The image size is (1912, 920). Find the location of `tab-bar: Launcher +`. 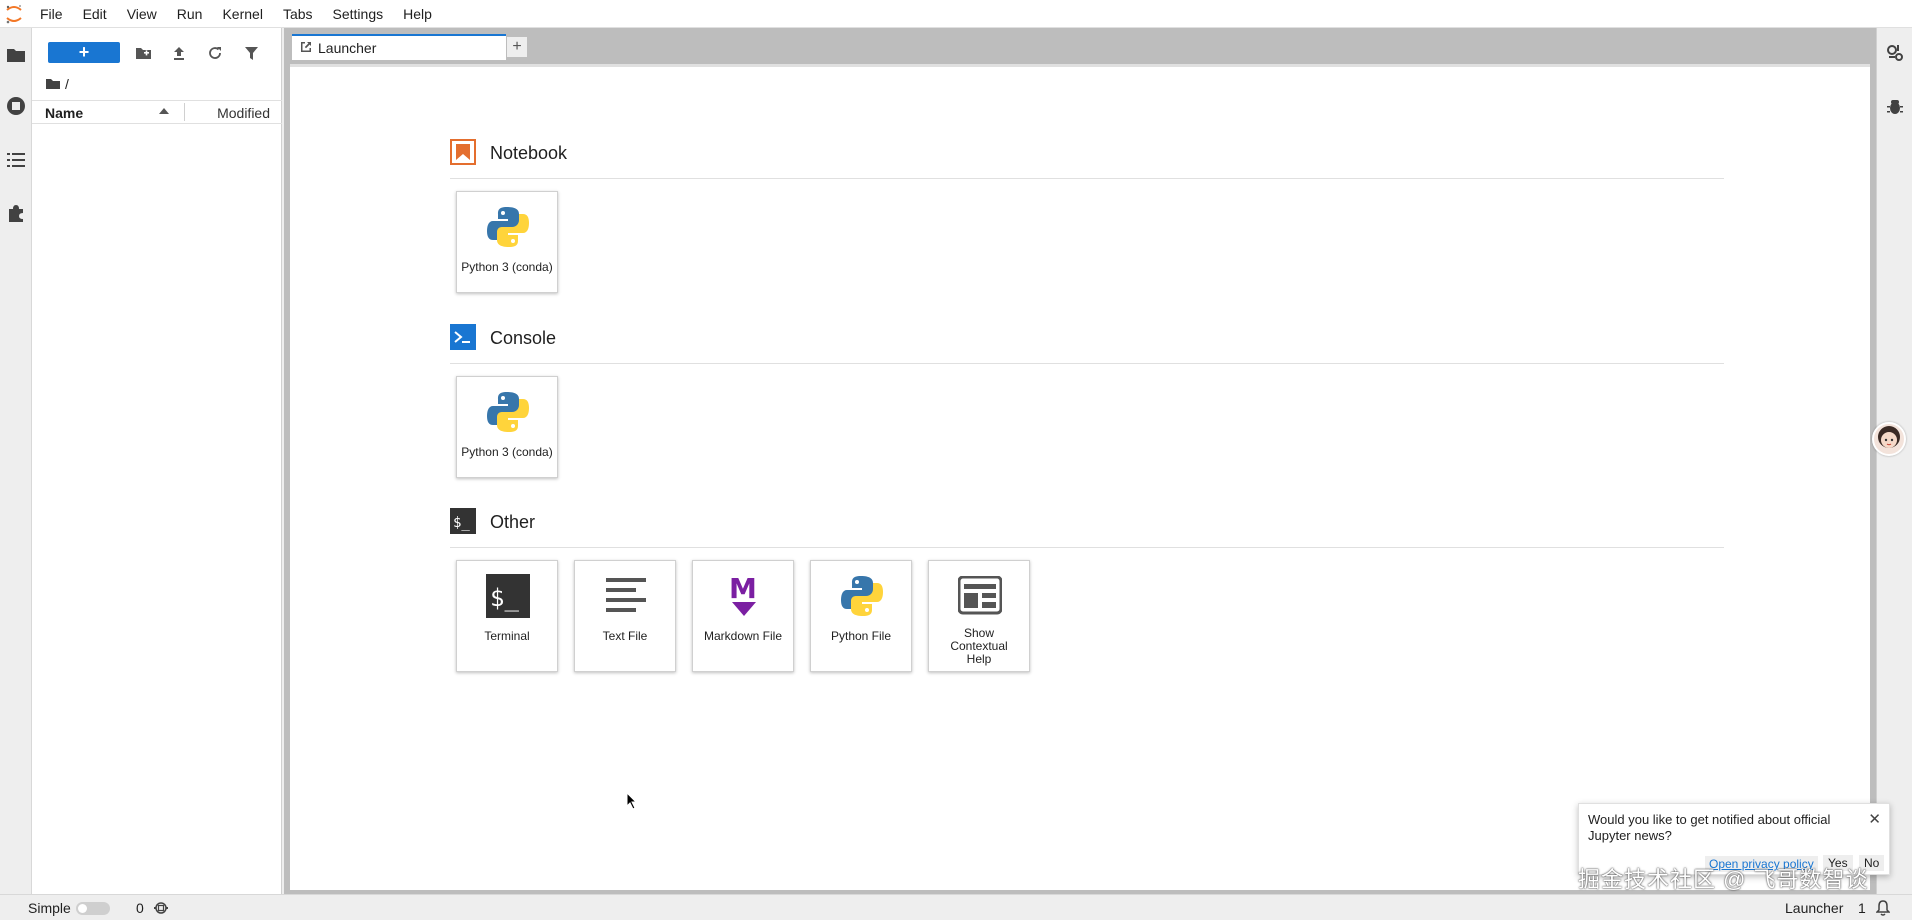

tab-bar: Launcher + is located at coordinates (1080, 44).